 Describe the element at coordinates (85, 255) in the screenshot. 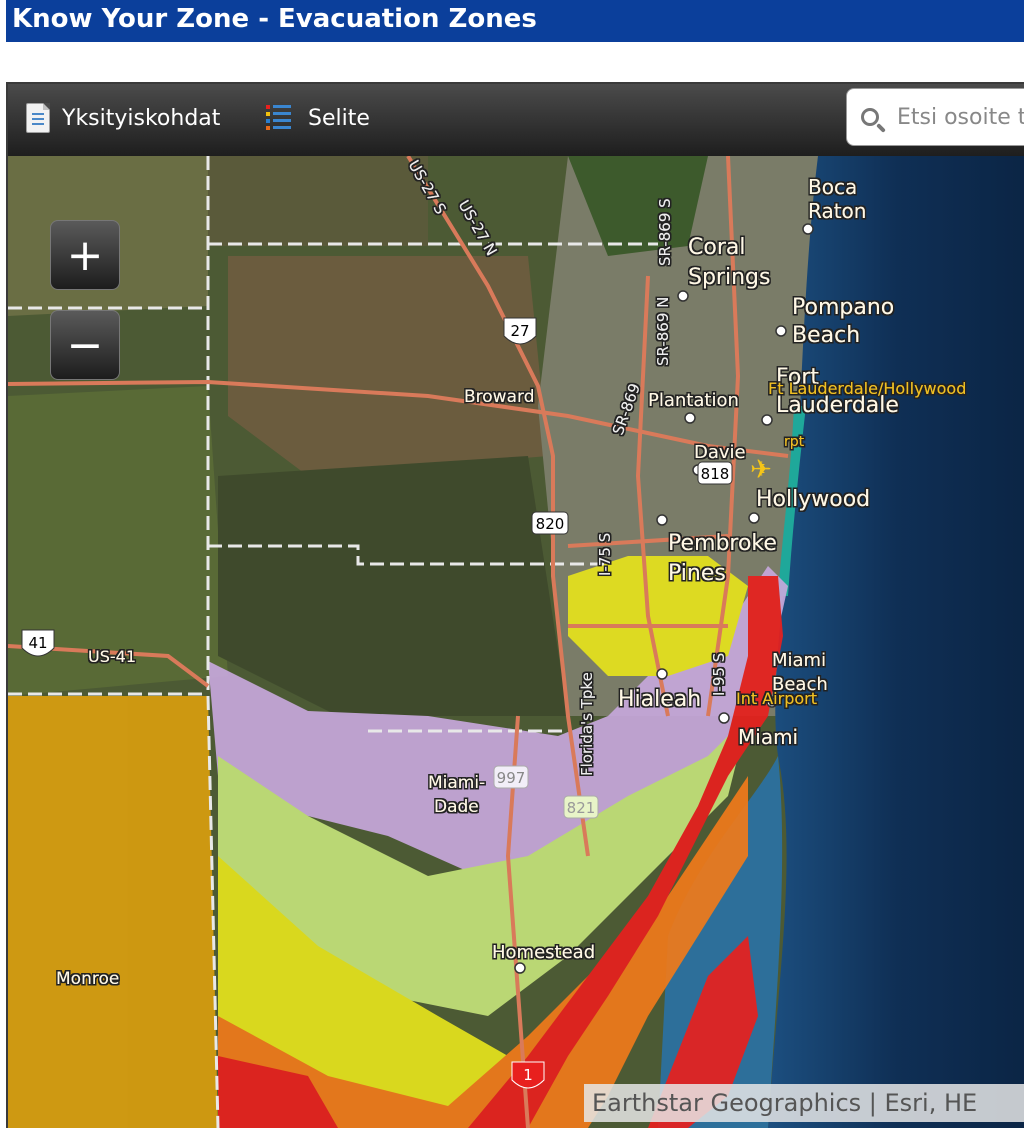

I see `zoom-in-button: +` at that location.